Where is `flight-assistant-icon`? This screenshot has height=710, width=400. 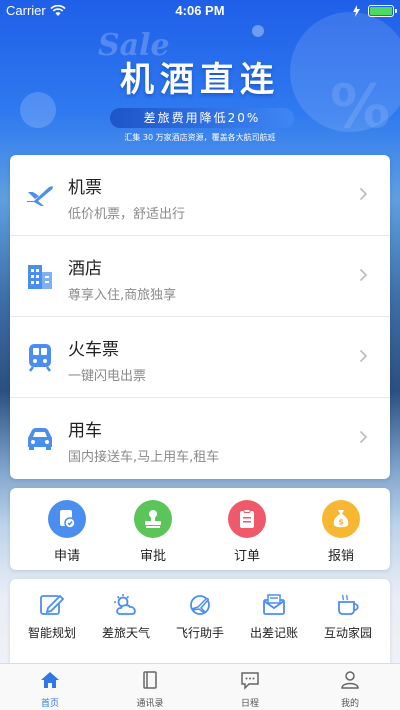 flight-assistant-icon is located at coordinates (200, 605).